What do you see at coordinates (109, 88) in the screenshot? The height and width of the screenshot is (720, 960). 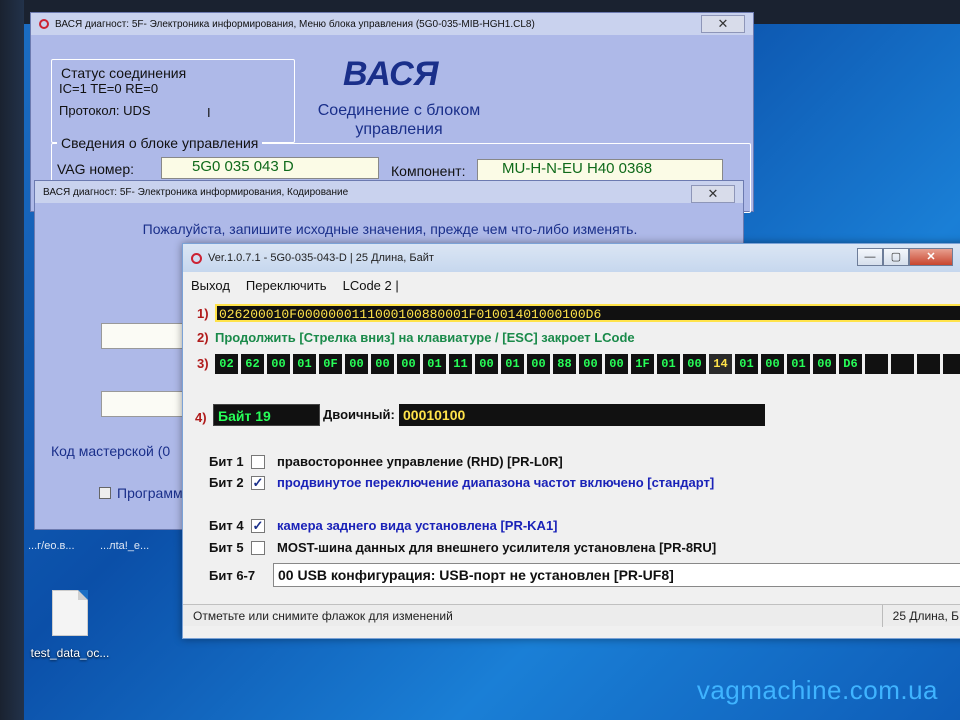 I see `ic-te-re-values: IC=1 TE=0 RE=0` at bounding box center [109, 88].